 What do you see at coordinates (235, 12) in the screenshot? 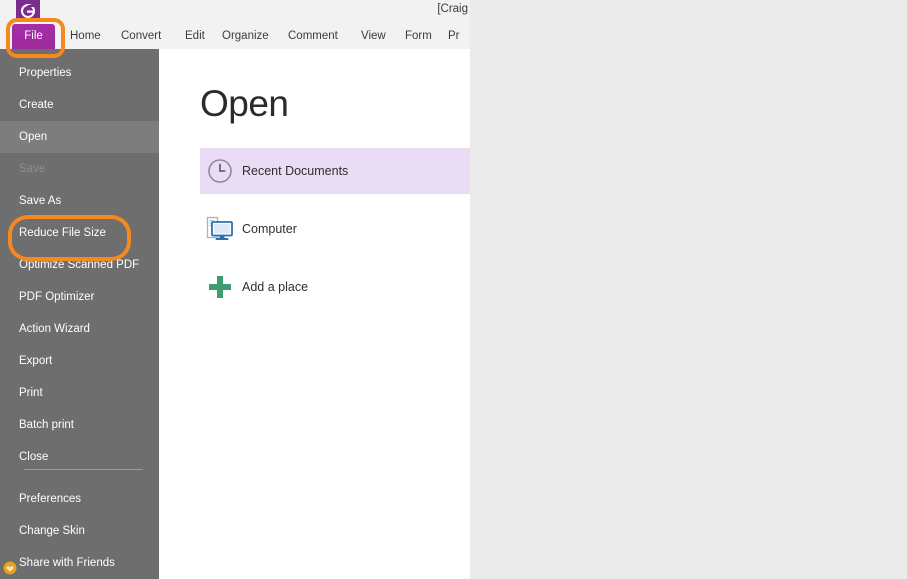
I see `title-bar: [Craig` at bounding box center [235, 12].